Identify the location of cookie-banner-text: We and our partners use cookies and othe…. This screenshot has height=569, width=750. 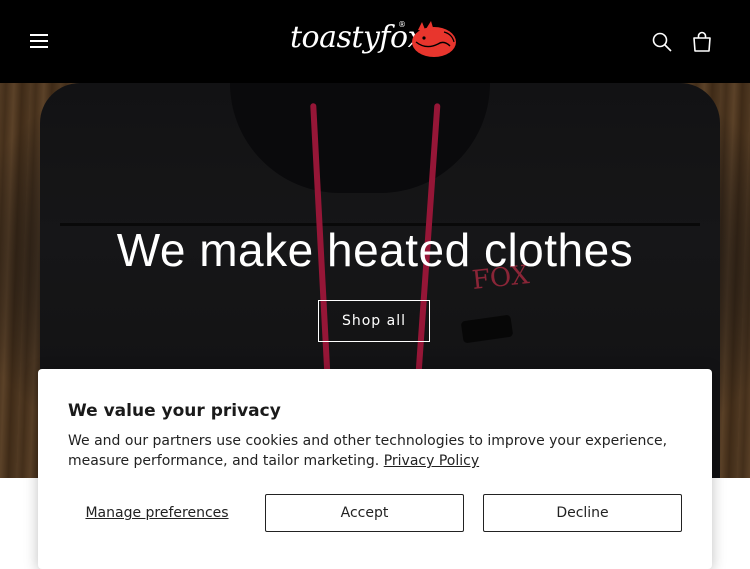
(373, 451).